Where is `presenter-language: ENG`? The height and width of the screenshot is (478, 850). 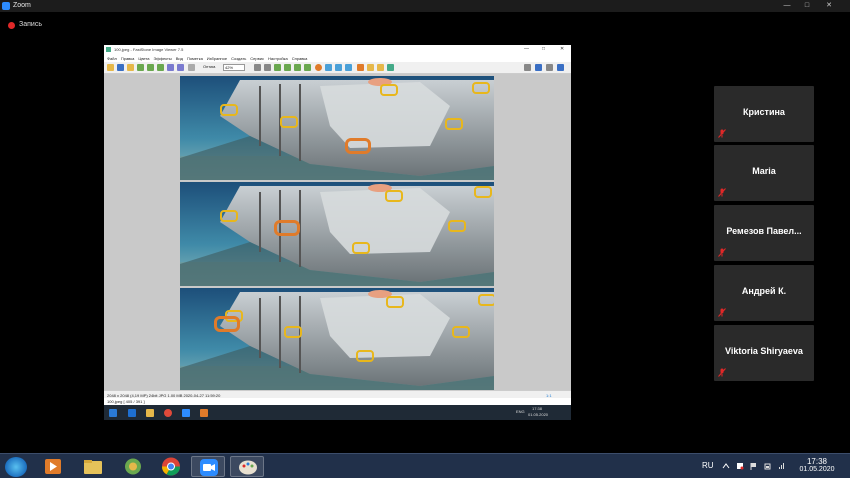 presenter-language: ENG is located at coordinates (520, 411).